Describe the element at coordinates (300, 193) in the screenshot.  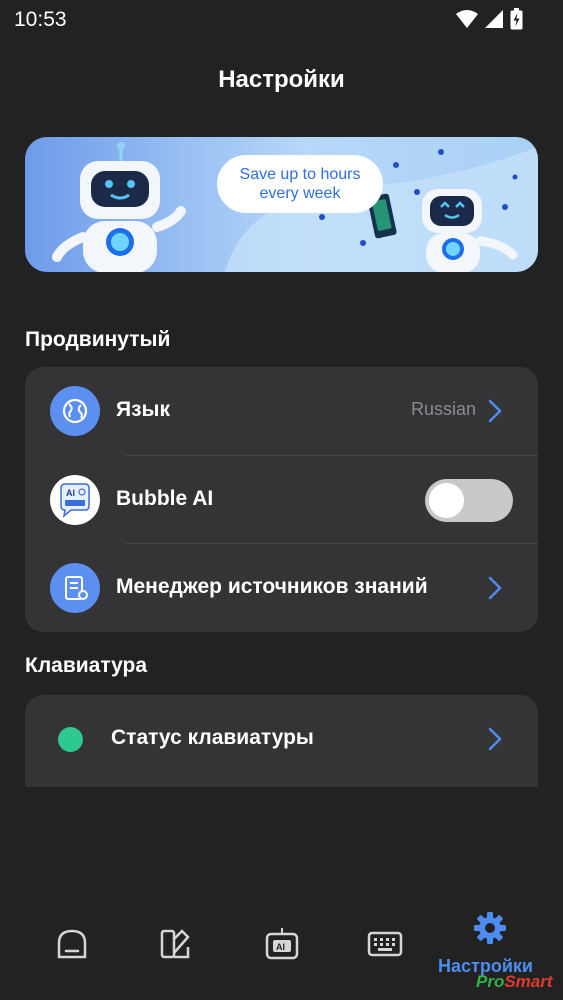
I see `banner-text-line2: every week` at that location.